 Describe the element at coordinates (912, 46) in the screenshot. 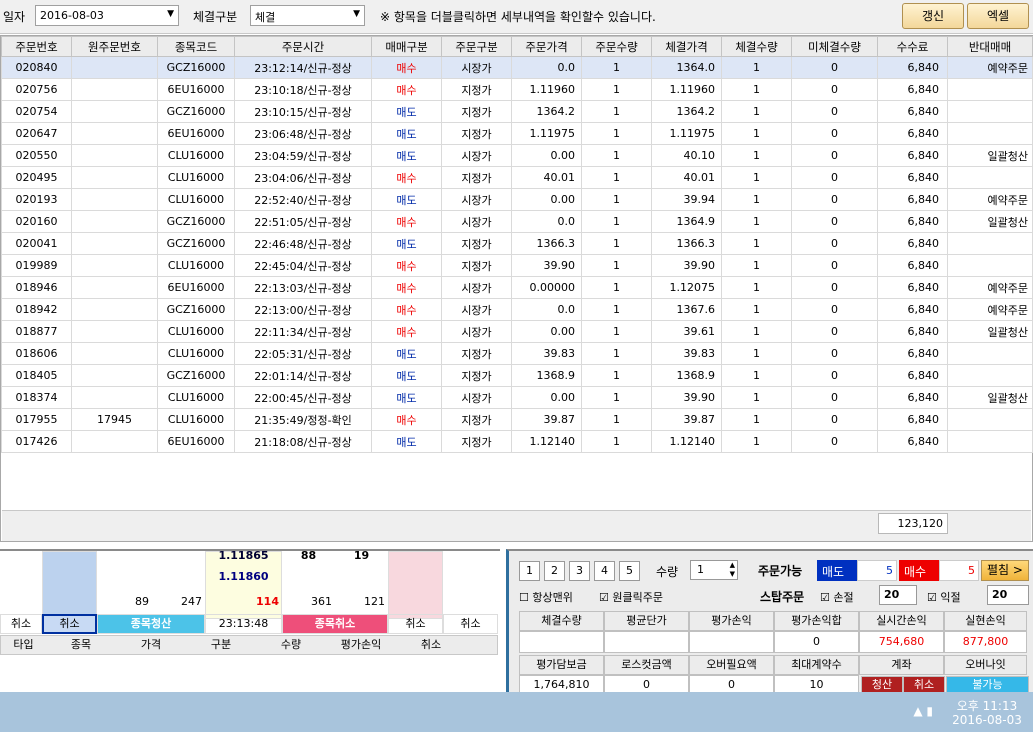

I see `column-header: 수수료` at that location.